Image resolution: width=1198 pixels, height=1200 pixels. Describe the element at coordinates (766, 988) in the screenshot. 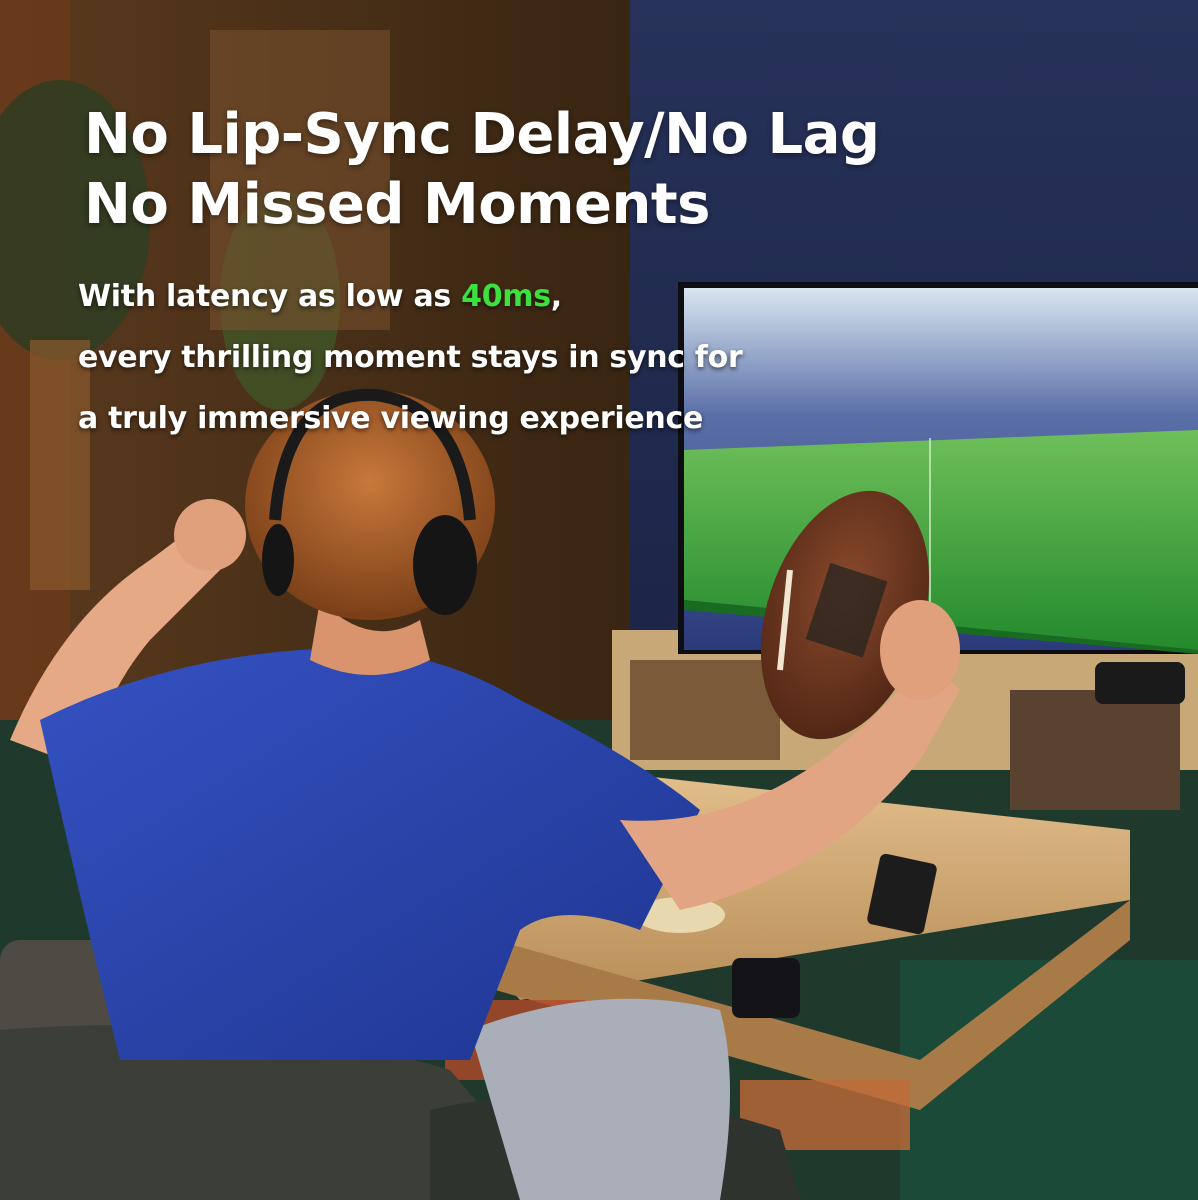

I see `phone-icon` at that location.